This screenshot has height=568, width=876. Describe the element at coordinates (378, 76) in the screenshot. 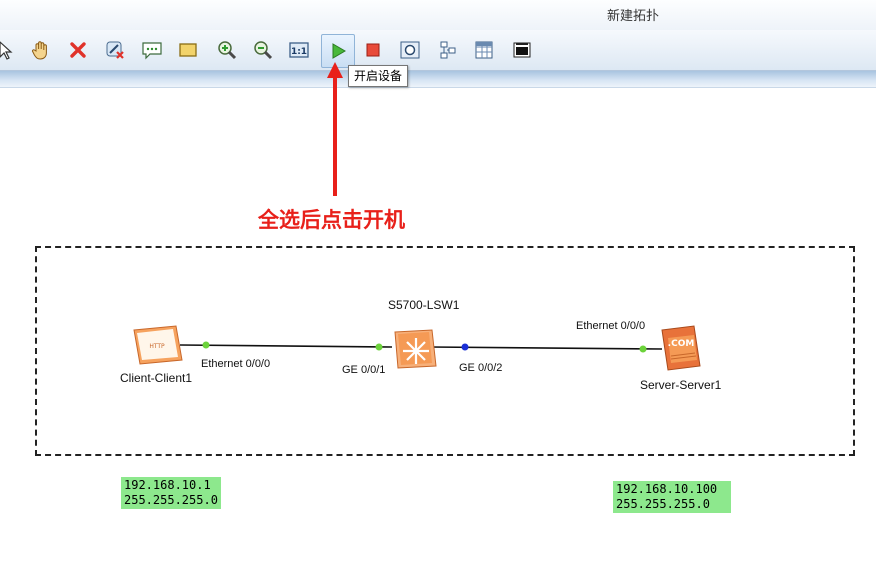

I see `start-device-tooltip: 开启设备` at that location.